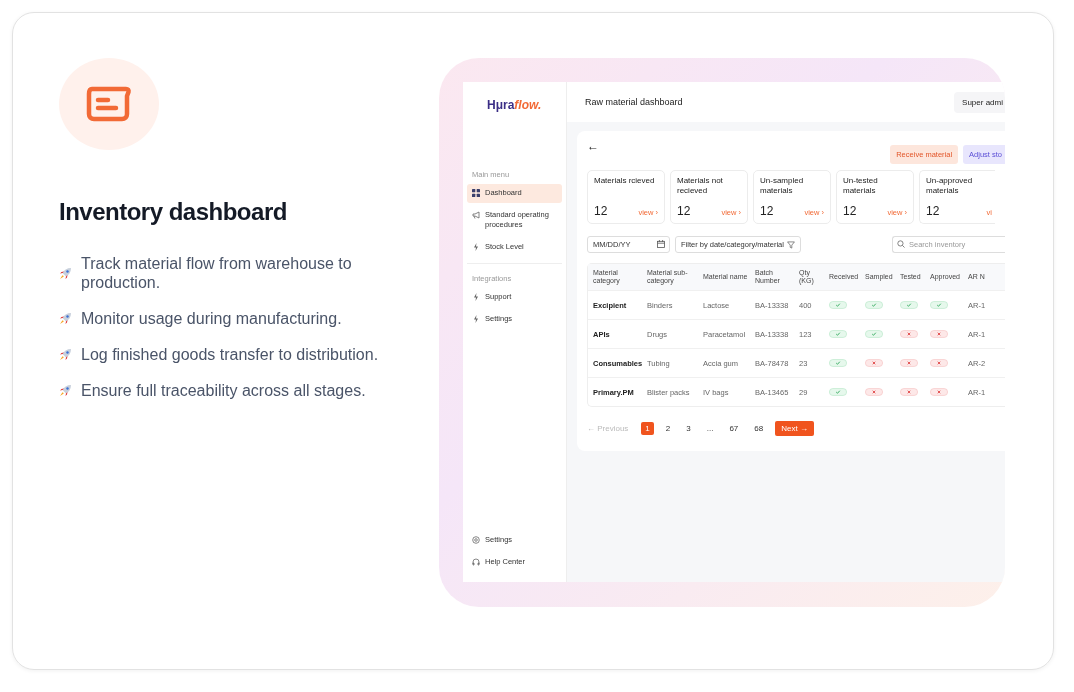  Describe the element at coordinates (593, 146) in the screenshot. I see `back-button: ←` at that location.